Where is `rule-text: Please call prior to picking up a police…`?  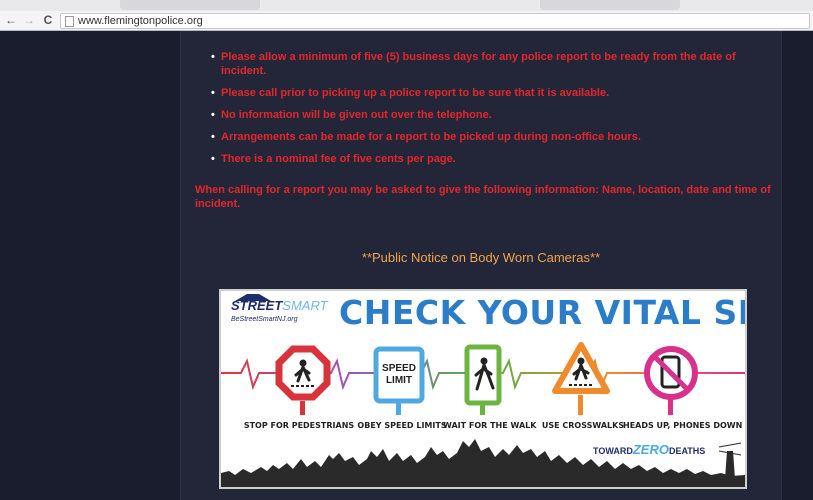 rule-text: Please call prior to picking up a police… is located at coordinates (415, 93).